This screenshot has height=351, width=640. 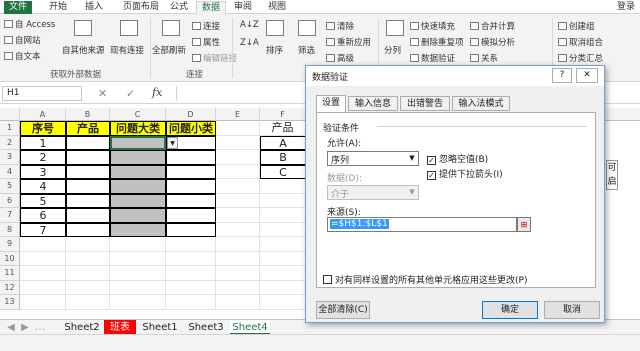 I want to click on advanced-button: 高级, so click(x=340, y=58).